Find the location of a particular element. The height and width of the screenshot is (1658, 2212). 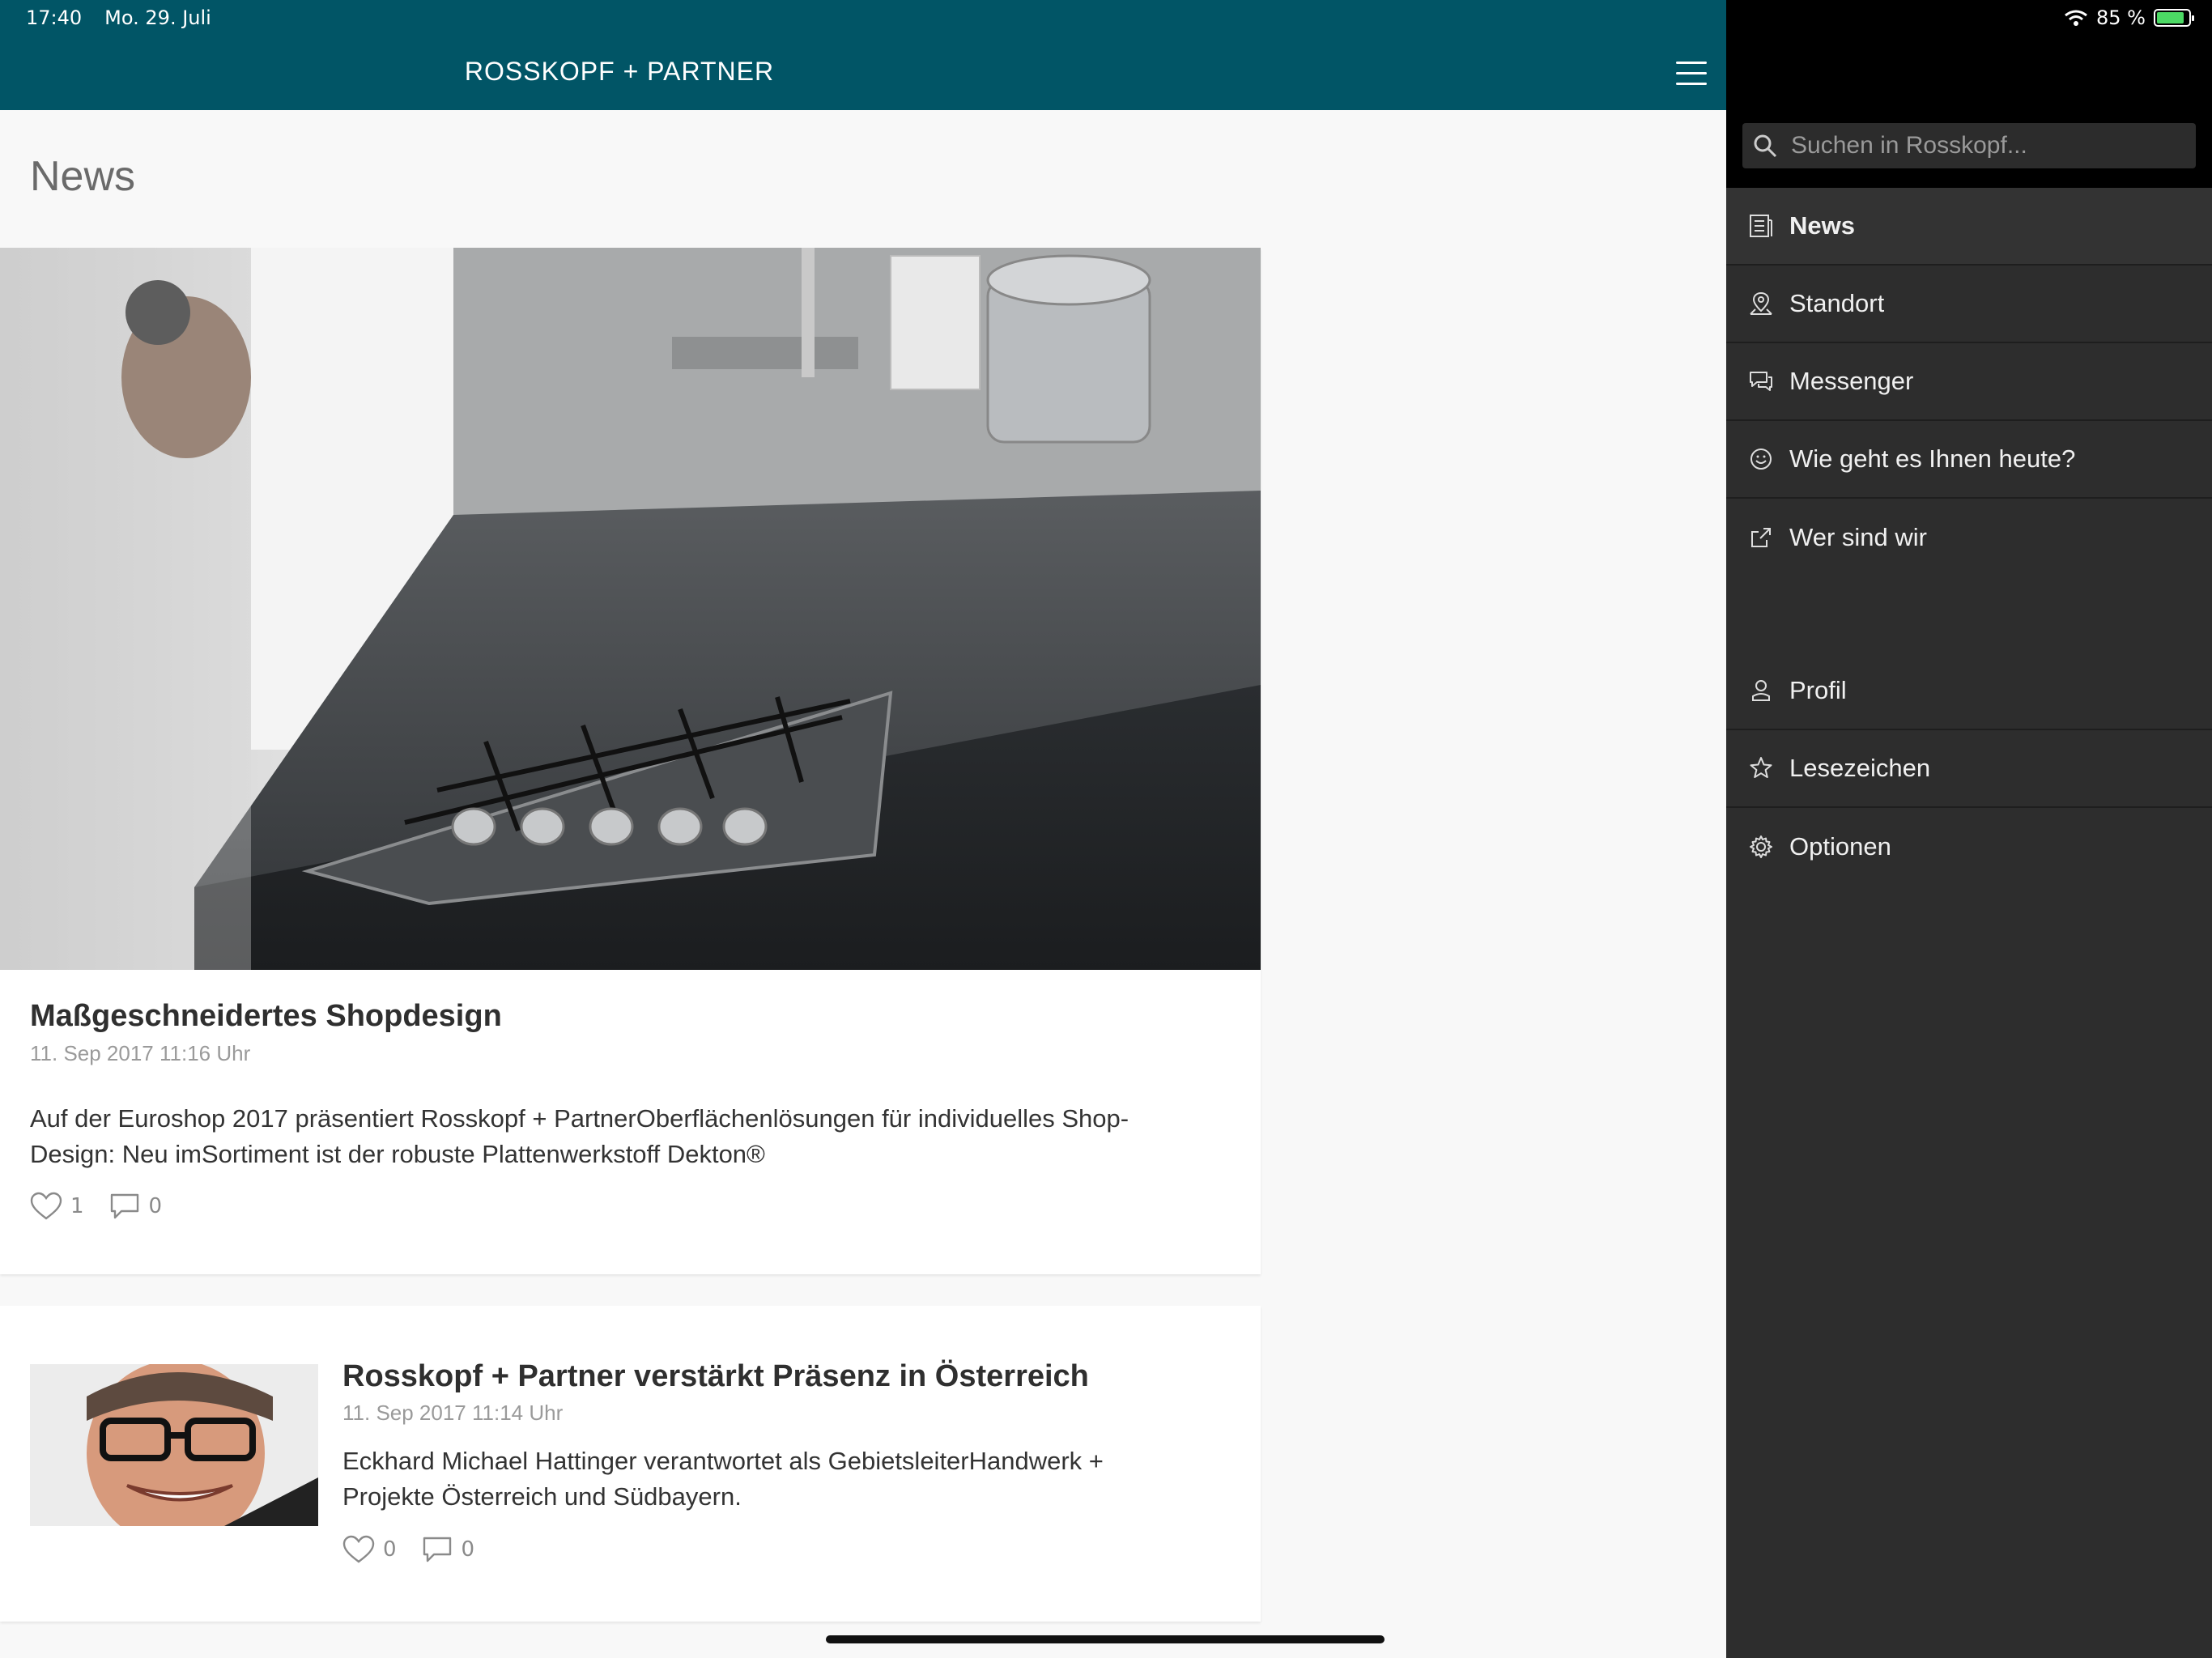

nav-item-label: Lesezeichen is located at coordinates (1860, 768).